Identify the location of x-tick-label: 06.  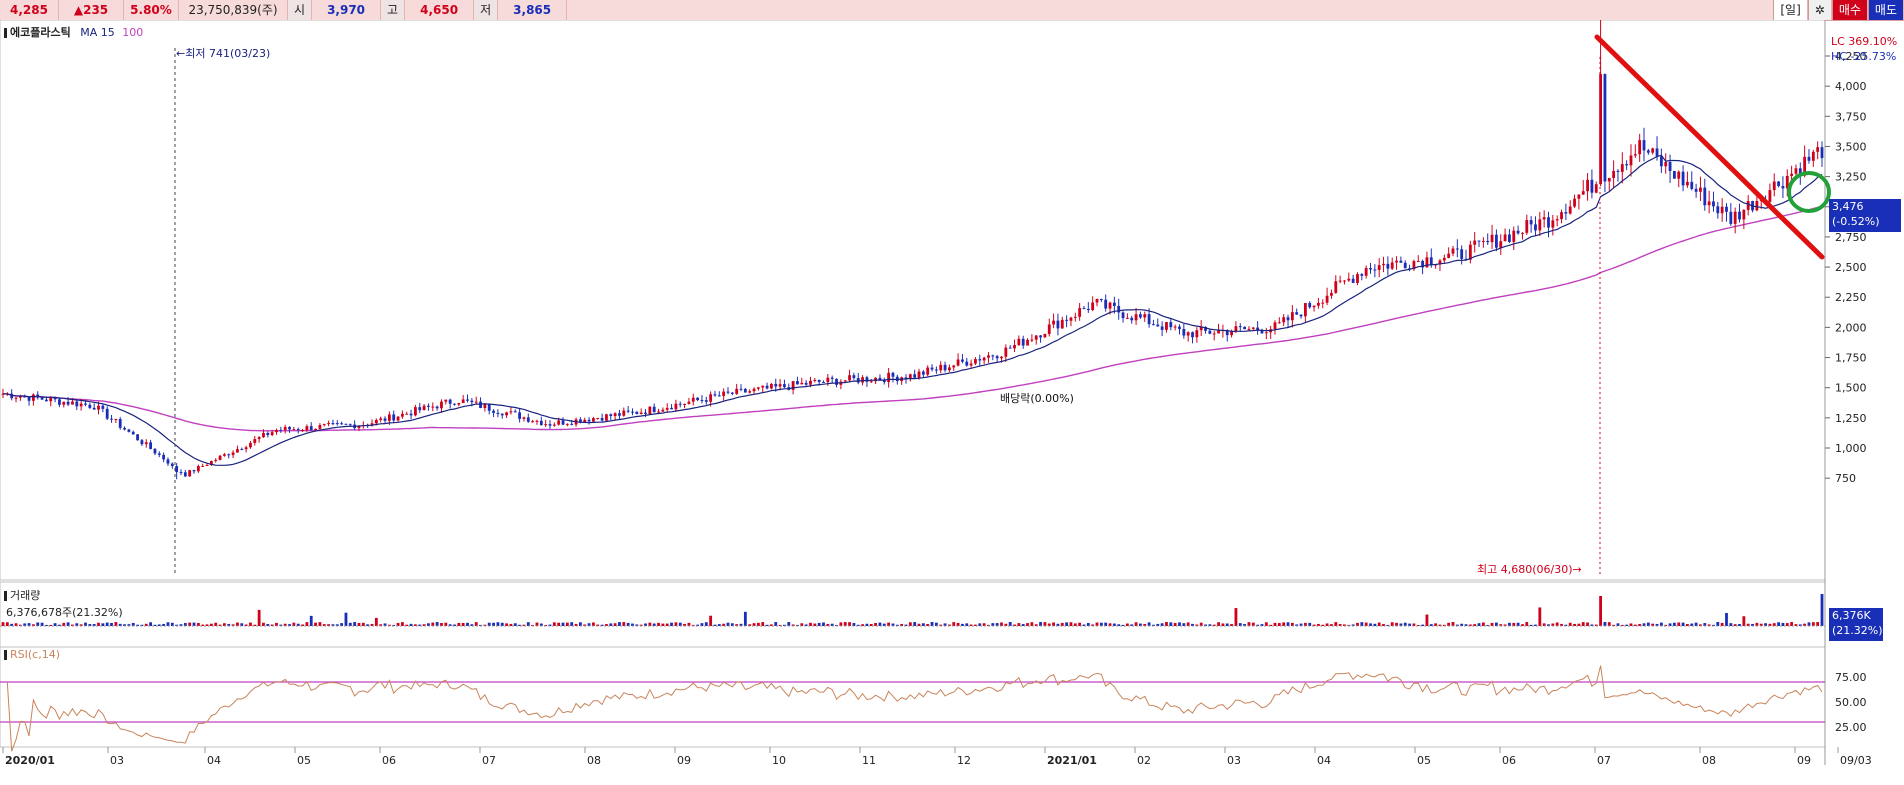
(1509, 760).